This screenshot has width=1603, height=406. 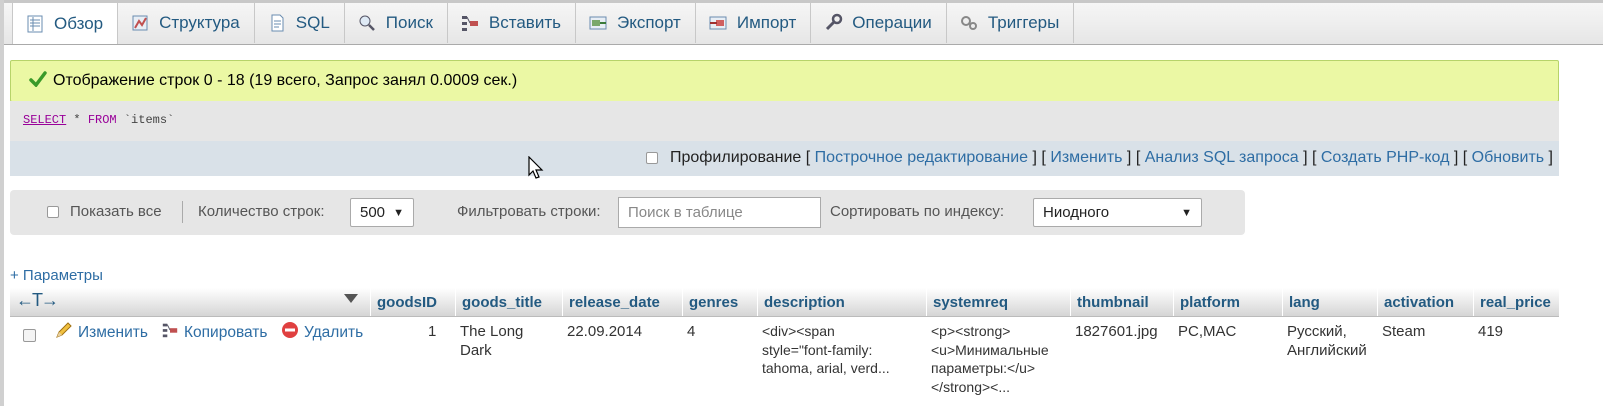 I want to click on inline-edit-link: Построчное редактирование, so click(x=921, y=158).